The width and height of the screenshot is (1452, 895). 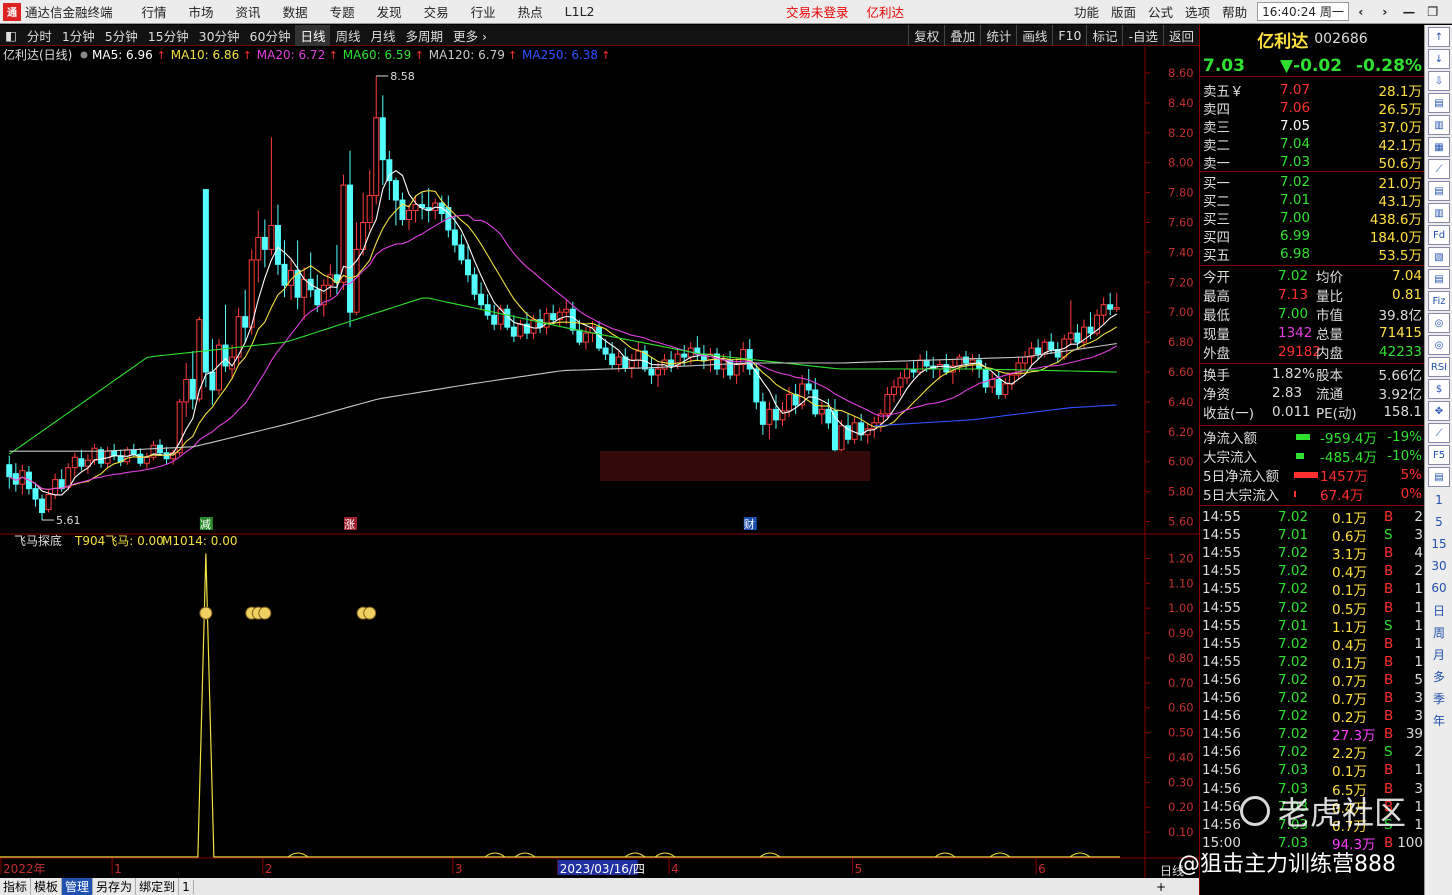 I want to click on minimize-icon: —, so click(x=1409, y=11).